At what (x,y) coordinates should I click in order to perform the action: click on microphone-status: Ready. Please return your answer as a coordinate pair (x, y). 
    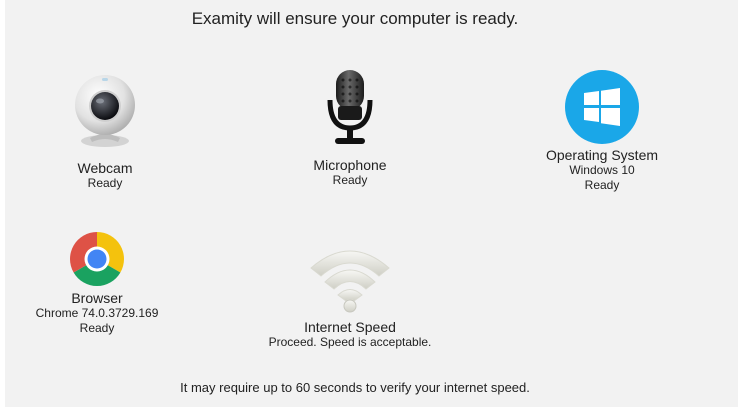
    Looking at the image, I should click on (350, 180).